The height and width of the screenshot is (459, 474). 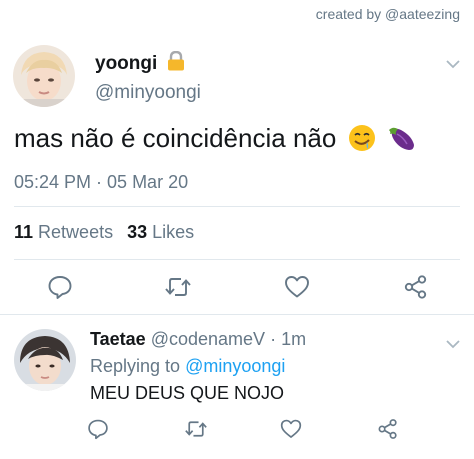 What do you see at coordinates (45, 360) in the screenshot?
I see `reply-avatar` at bounding box center [45, 360].